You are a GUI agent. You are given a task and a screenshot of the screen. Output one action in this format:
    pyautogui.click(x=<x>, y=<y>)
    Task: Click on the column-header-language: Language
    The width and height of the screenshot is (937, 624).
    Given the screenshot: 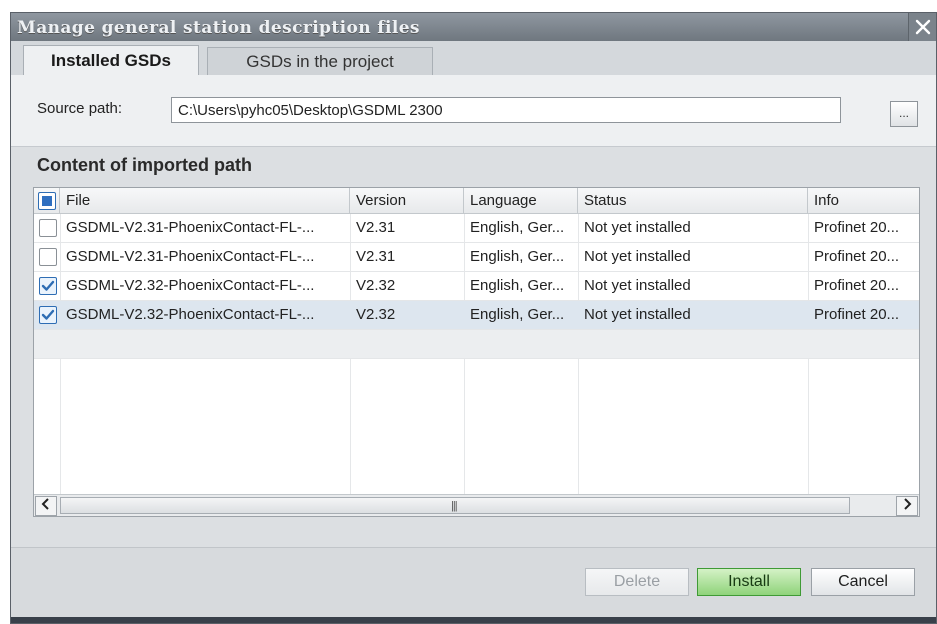 What is the action you would take?
    pyautogui.click(x=521, y=201)
    